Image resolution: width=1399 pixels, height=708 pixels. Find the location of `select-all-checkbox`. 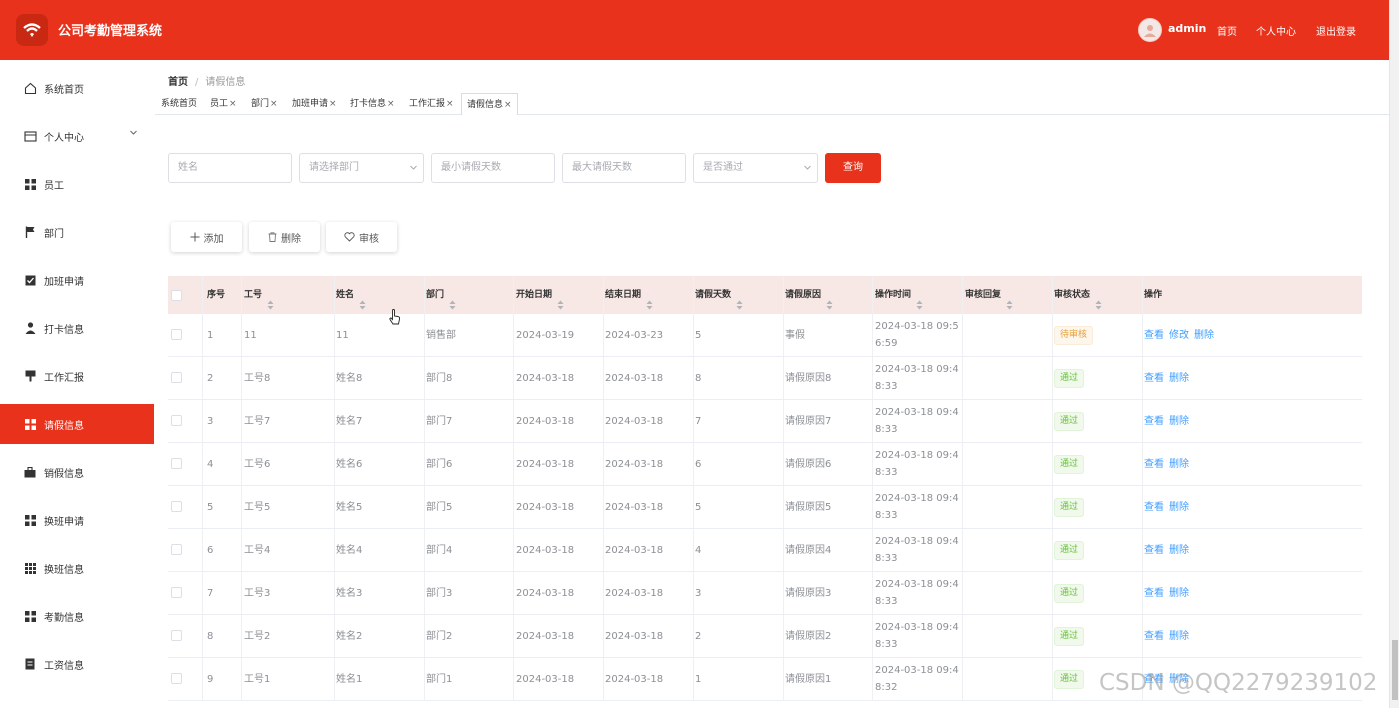

select-all-checkbox is located at coordinates (176, 295).